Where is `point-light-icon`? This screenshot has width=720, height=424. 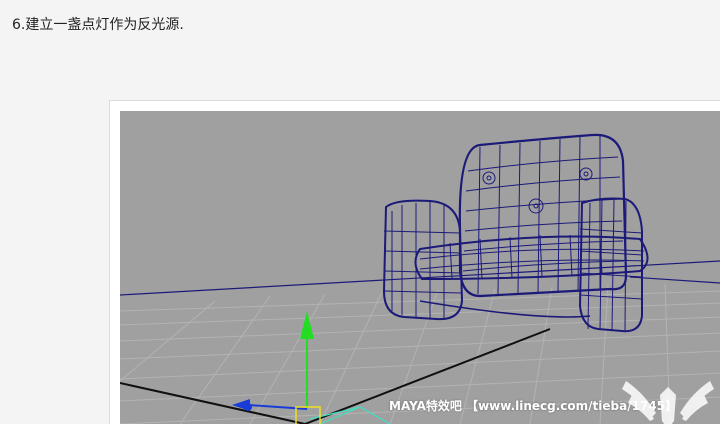
point-light-icon is located at coordinates (350, 415).